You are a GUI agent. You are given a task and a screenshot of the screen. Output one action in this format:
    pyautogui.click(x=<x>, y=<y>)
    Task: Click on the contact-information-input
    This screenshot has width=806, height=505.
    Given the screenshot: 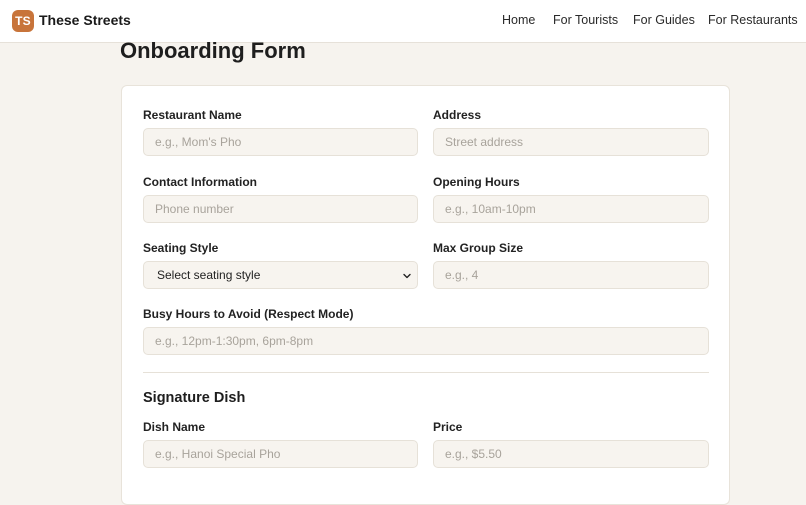 What is the action you would take?
    pyautogui.click(x=280, y=209)
    